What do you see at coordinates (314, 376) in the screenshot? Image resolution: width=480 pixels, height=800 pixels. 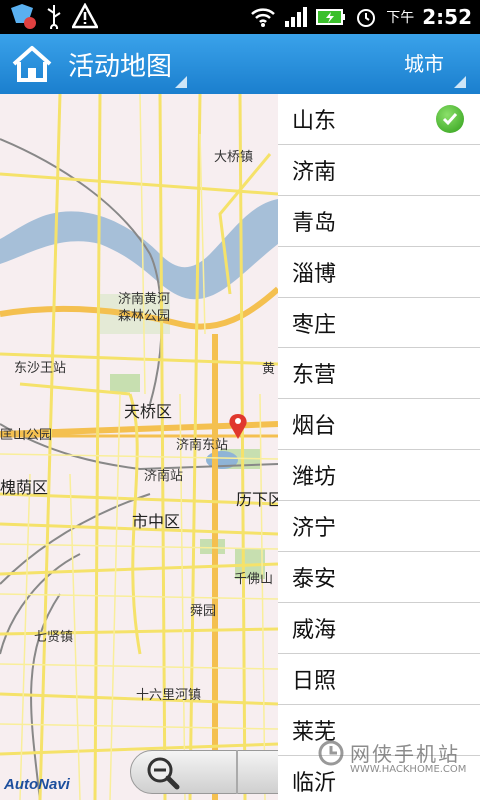 I see `city-label: 东营` at bounding box center [314, 376].